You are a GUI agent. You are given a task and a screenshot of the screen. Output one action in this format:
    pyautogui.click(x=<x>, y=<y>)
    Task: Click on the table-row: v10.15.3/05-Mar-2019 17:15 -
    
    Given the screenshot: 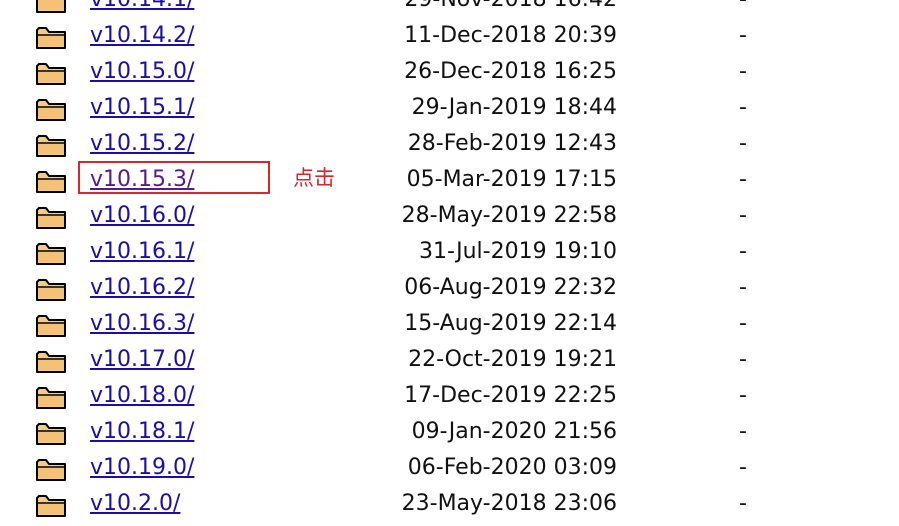 What is the action you would take?
    pyautogui.click(x=449, y=180)
    